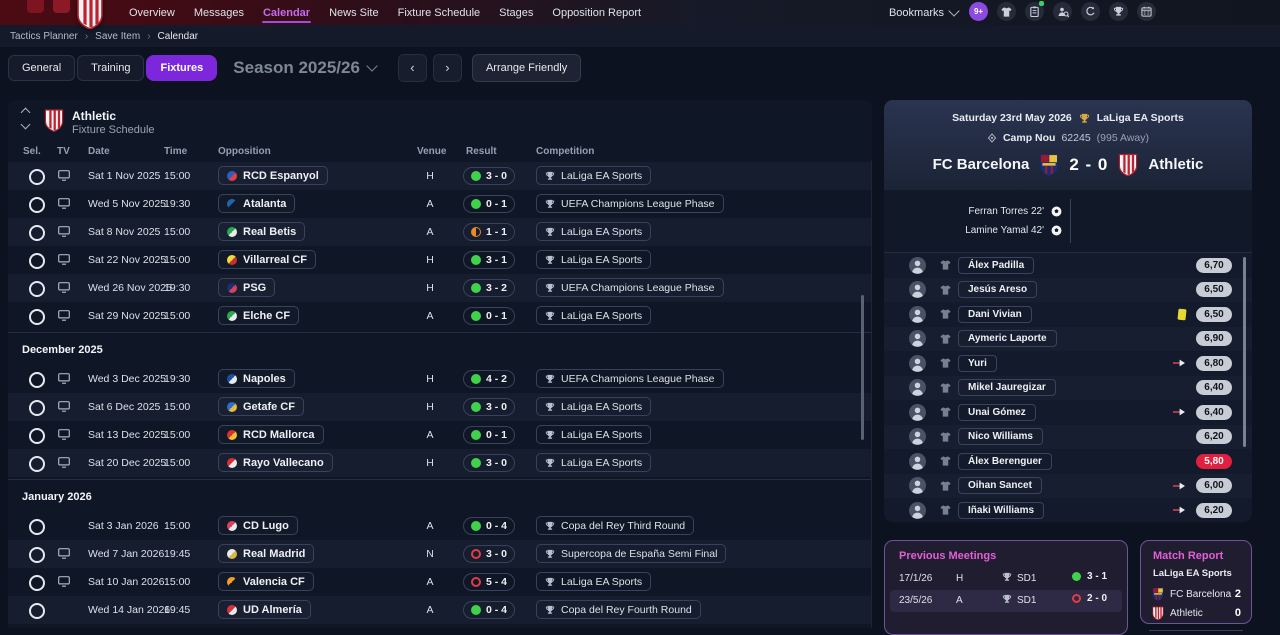 The width and height of the screenshot is (1280, 635). What do you see at coordinates (25, 112) in the screenshot?
I see `collapse-up-icon` at bounding box center [25, 112].